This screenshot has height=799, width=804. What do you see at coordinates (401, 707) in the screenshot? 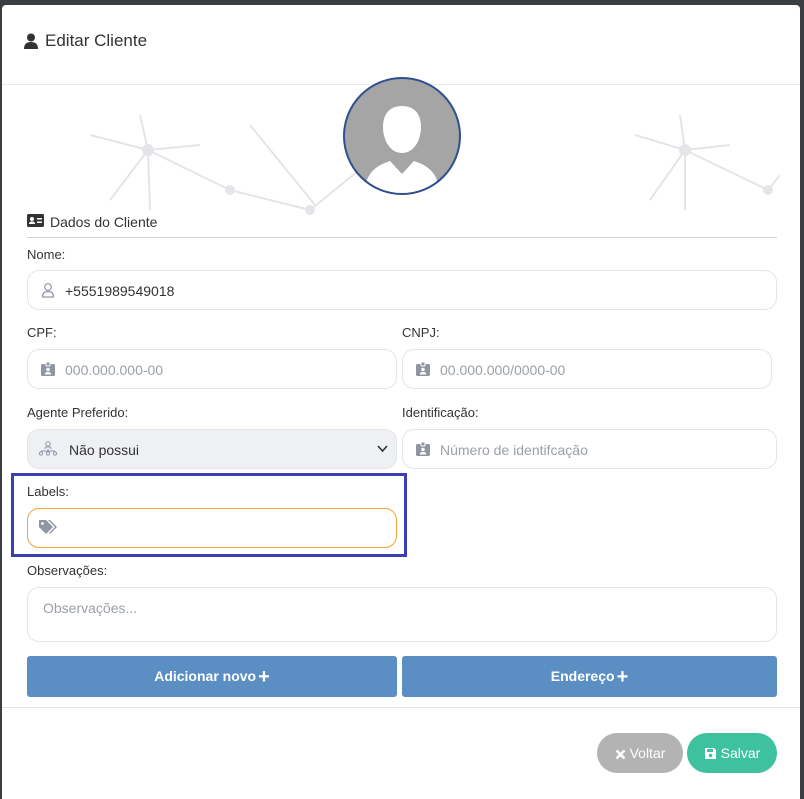
I see `footer-divider` at bounding box center [401, 707].